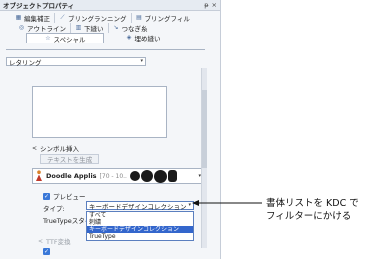 This screenshot has height=259, width=379. Describe the element at coordinates (312, 203) in the screenshot. I see `callout-line-1: 書体リストを KDC で` at that location.